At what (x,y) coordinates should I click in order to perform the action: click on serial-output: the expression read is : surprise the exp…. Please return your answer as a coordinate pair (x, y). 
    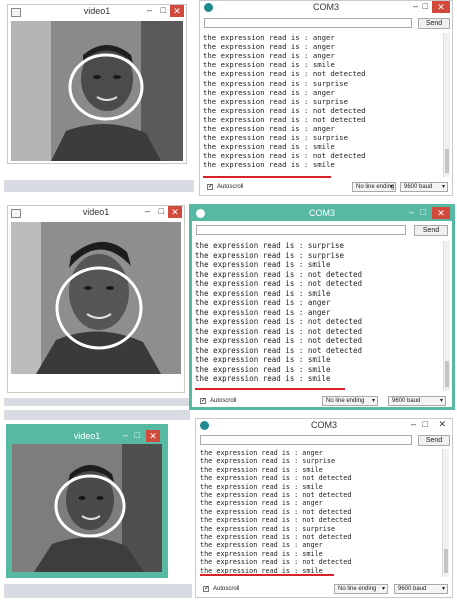
    Looking at the image, I should click on (318, 316).